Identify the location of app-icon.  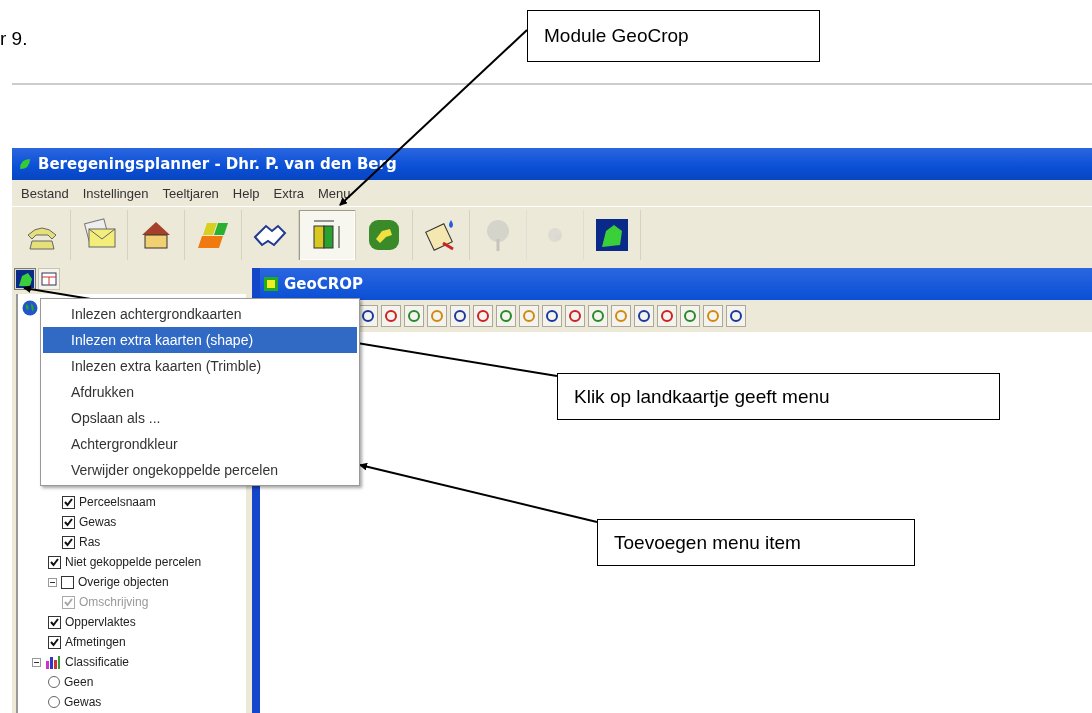
(271, 284).